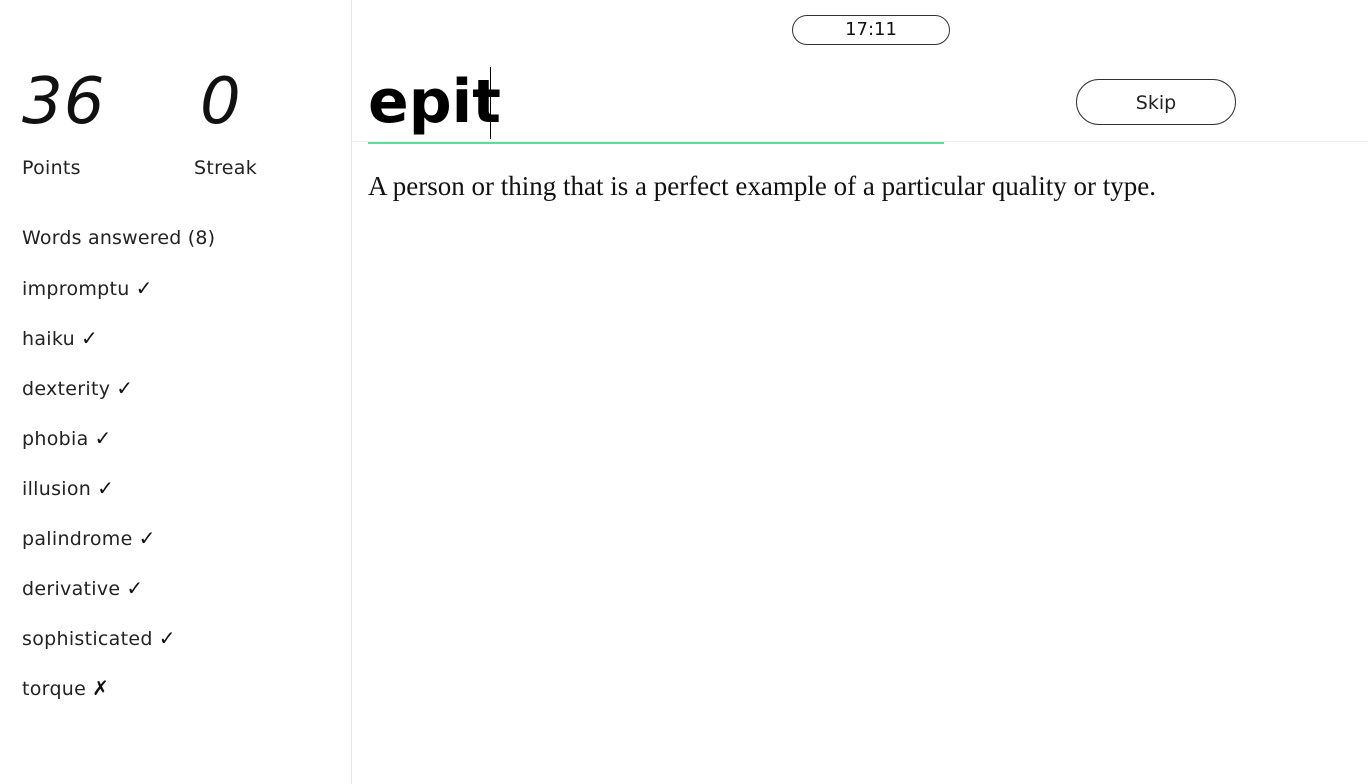  I want to click on text-caret, so click(490, 103).